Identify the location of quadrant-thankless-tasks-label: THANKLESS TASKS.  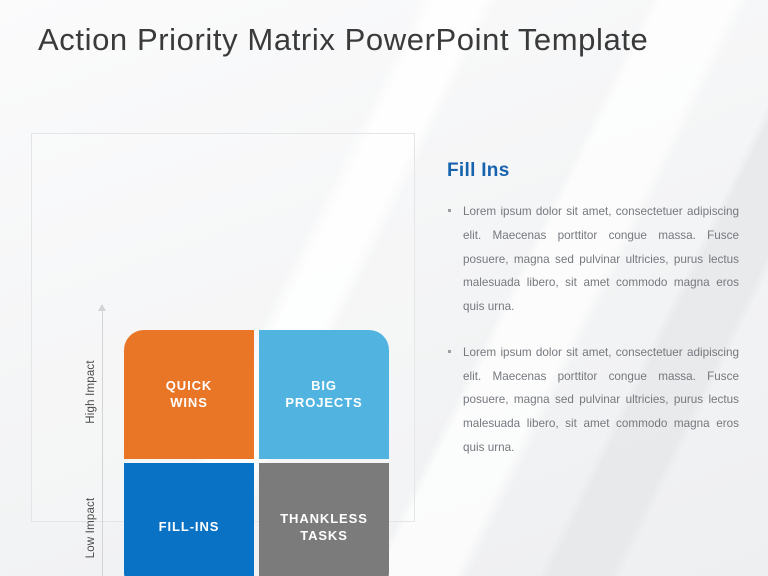
(324, 527).